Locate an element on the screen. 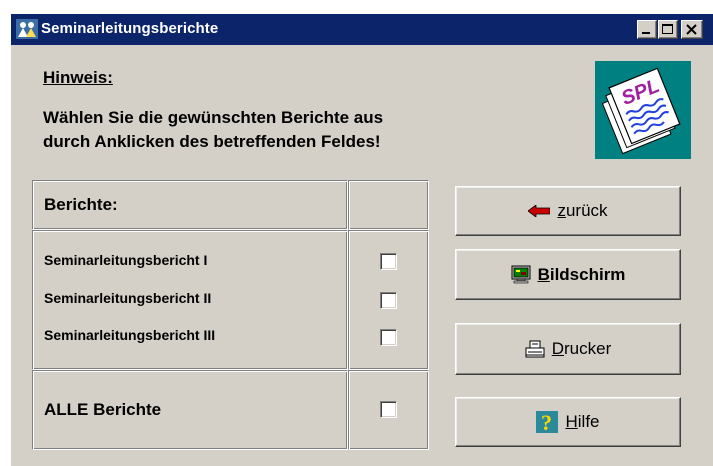  screen-button-label: ildschirm is located at coordinates (587, 274).